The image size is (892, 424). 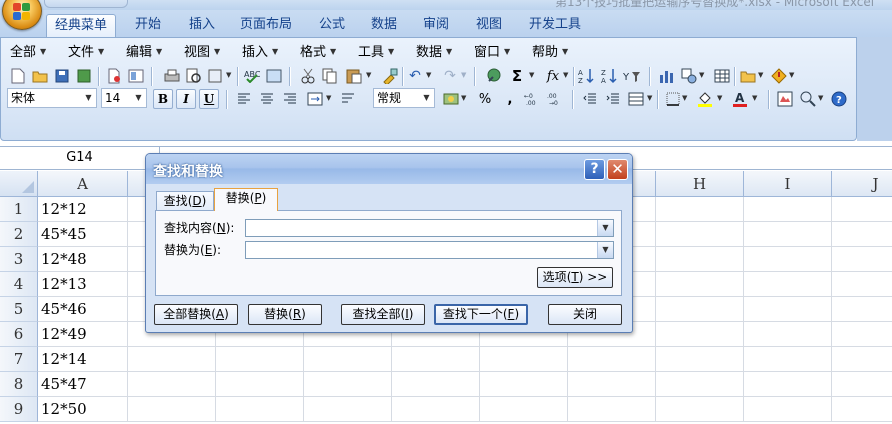 What do you see at coordinates (144, 52) in the screenshot?
I see `menu-edit: 编辑 ▼` at bounding box center [144, 52].